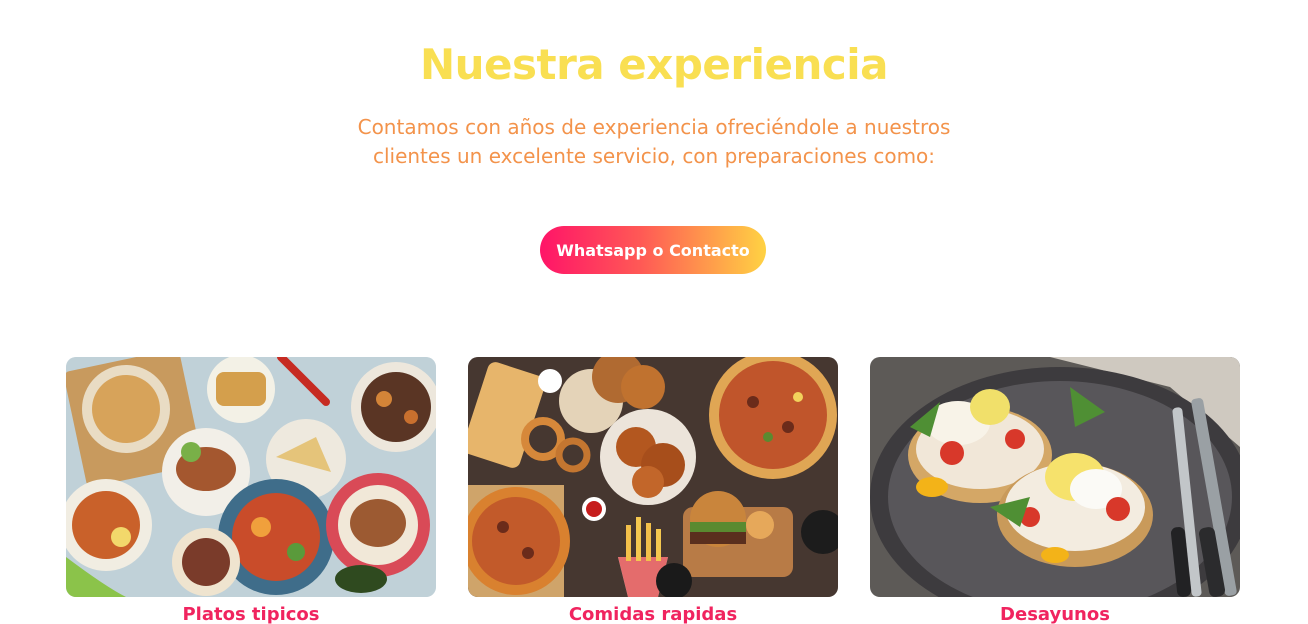 The width and height of the screenshot is (1308, 624). Describe the element at coordinates (251, 477) in the screenshot. I see `card-image-platos-tipicos` at that location.